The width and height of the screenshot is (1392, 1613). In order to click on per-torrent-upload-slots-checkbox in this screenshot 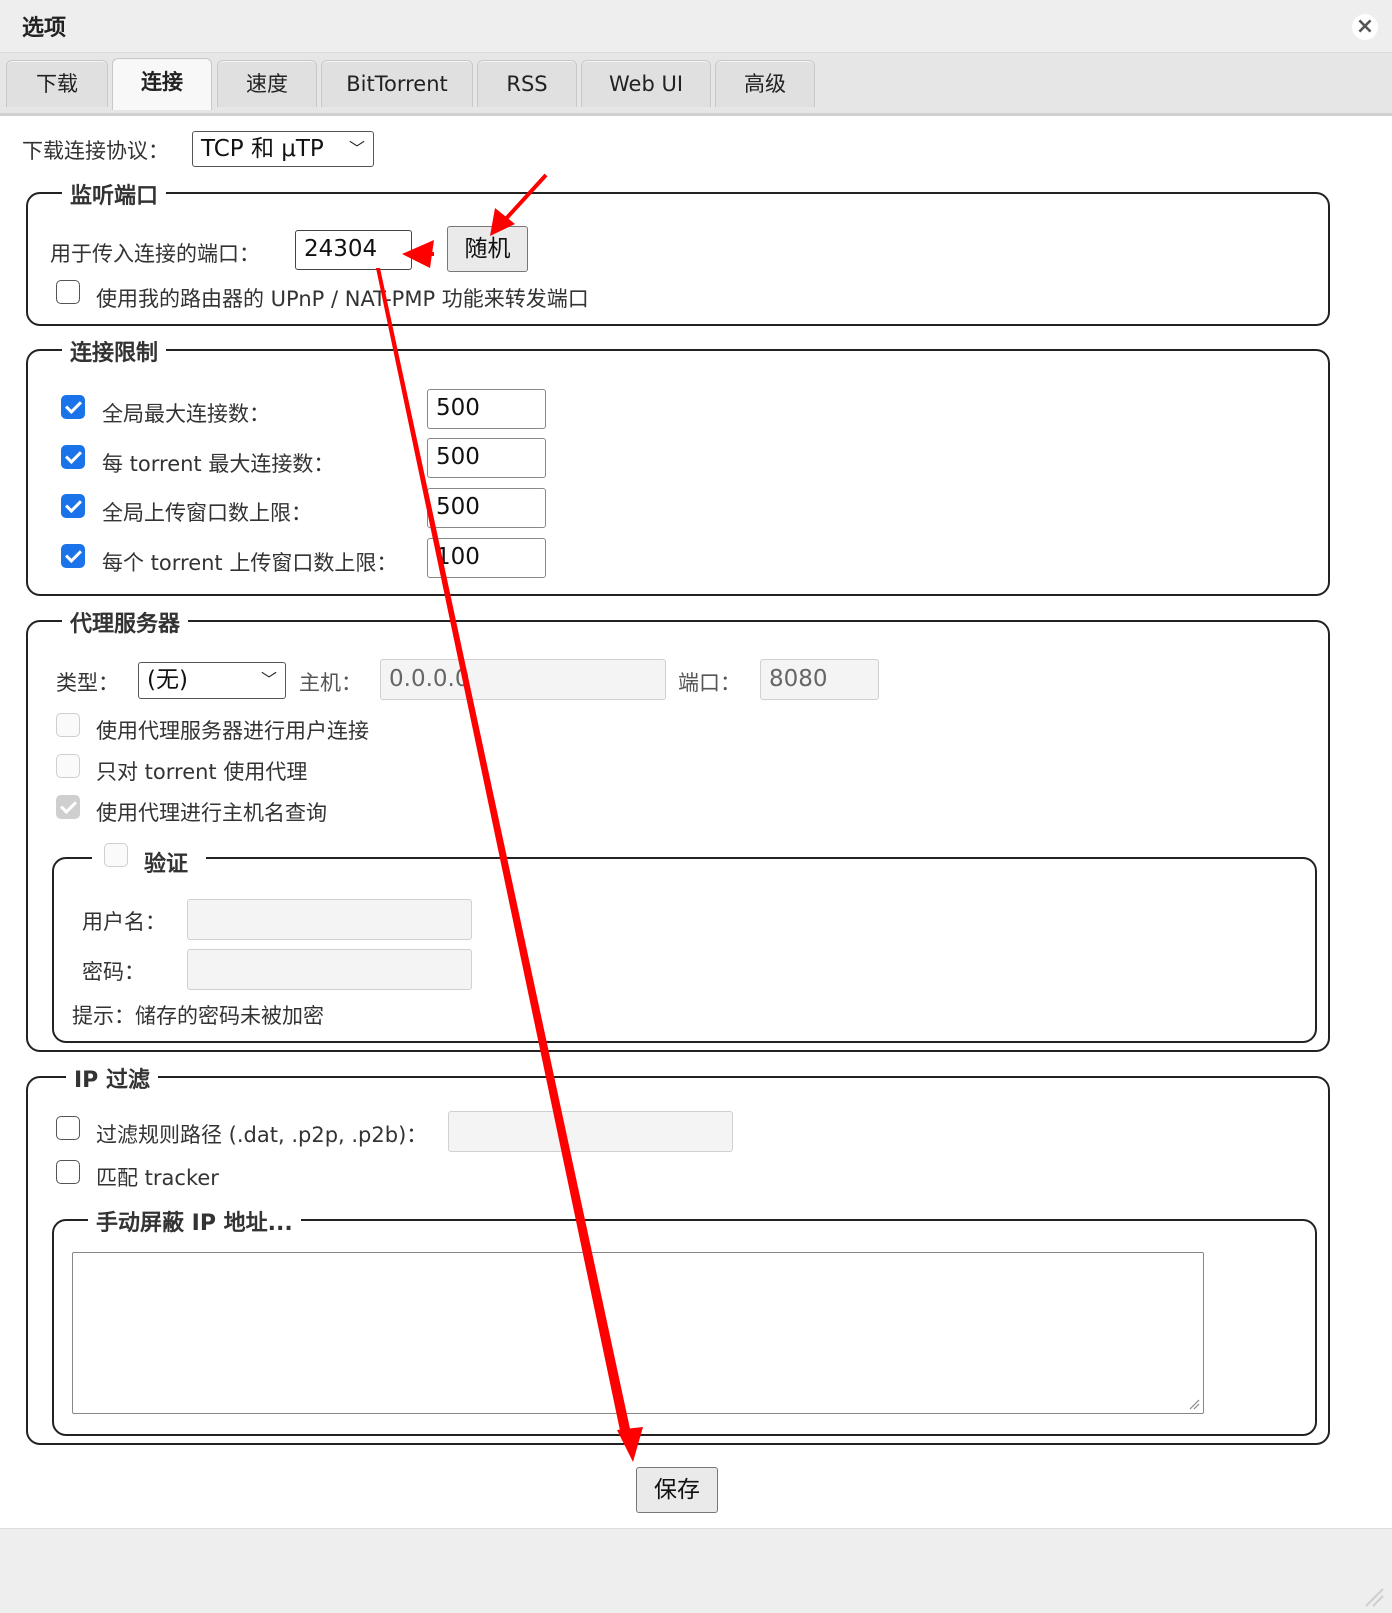, I will do `click(73, 556)`.